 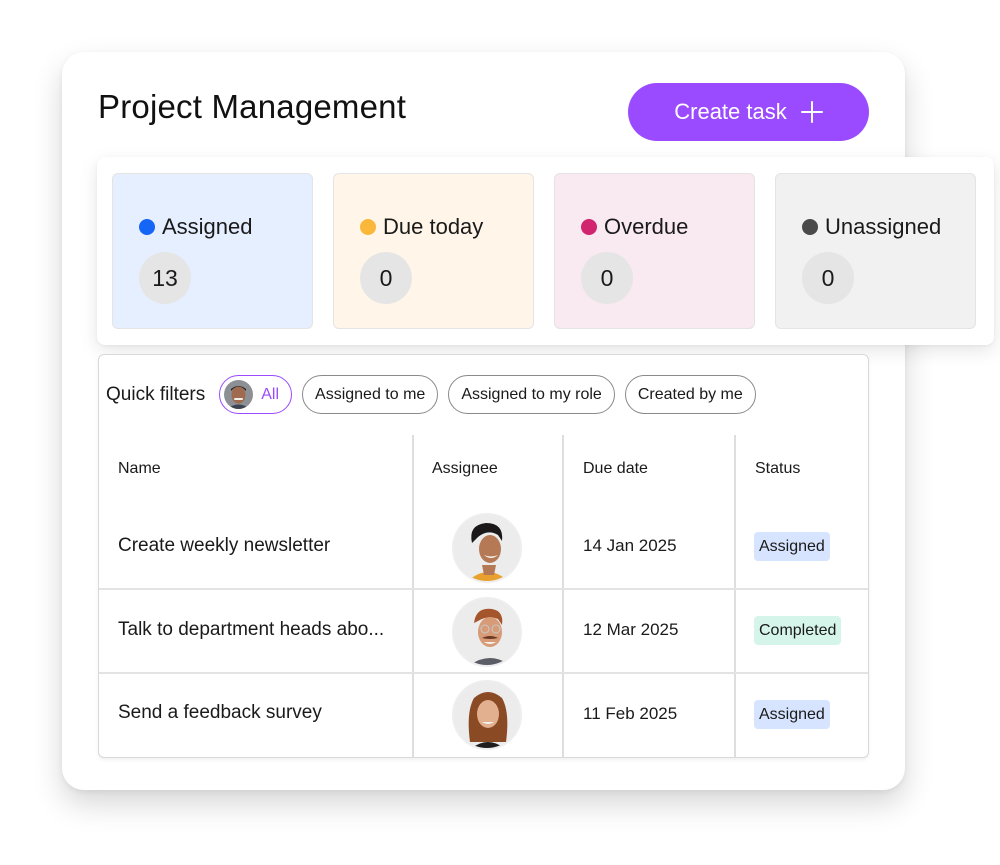 What do you see at coordinates (777, 469) in the screenshot?
I see `column-header-status: Status` at bounding box center [777, 469].